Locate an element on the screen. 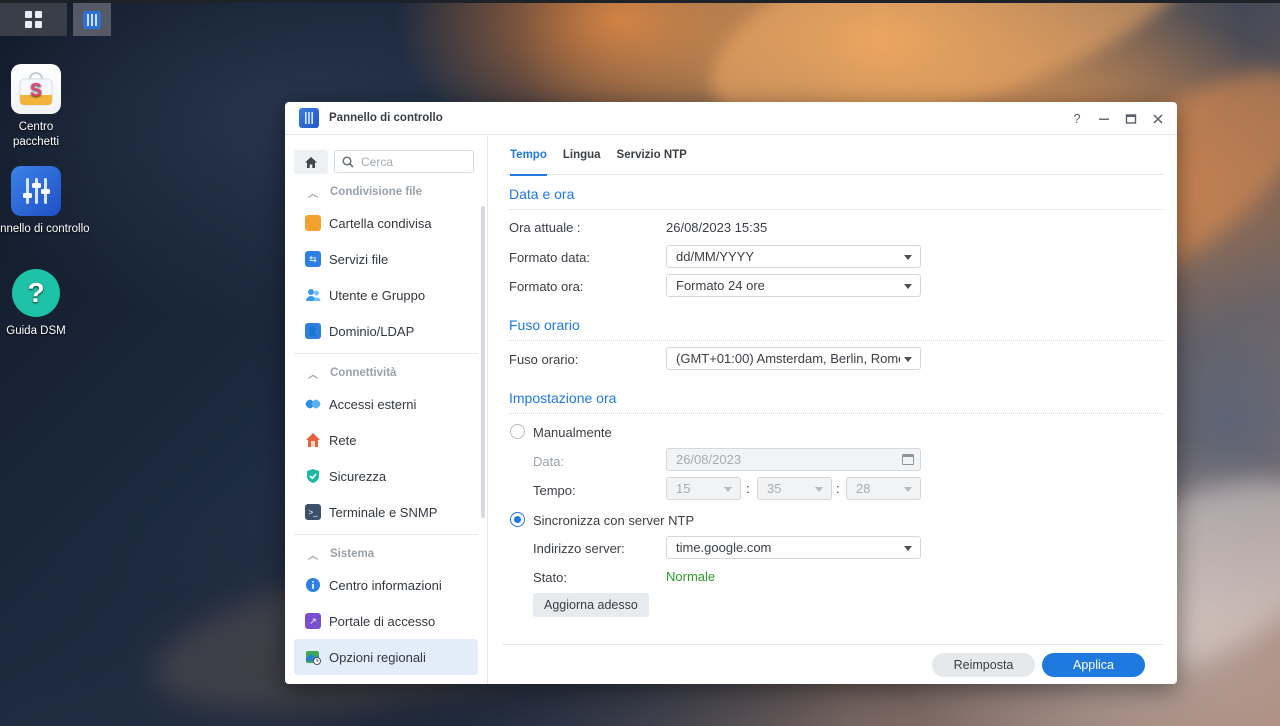 The height and width of the screenshot is (726, 1280). grid-icon is located at coordinates (33, 19).